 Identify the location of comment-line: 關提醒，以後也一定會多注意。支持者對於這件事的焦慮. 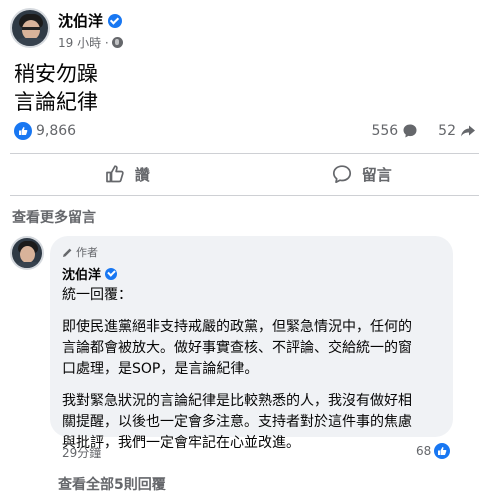
(237, 422).